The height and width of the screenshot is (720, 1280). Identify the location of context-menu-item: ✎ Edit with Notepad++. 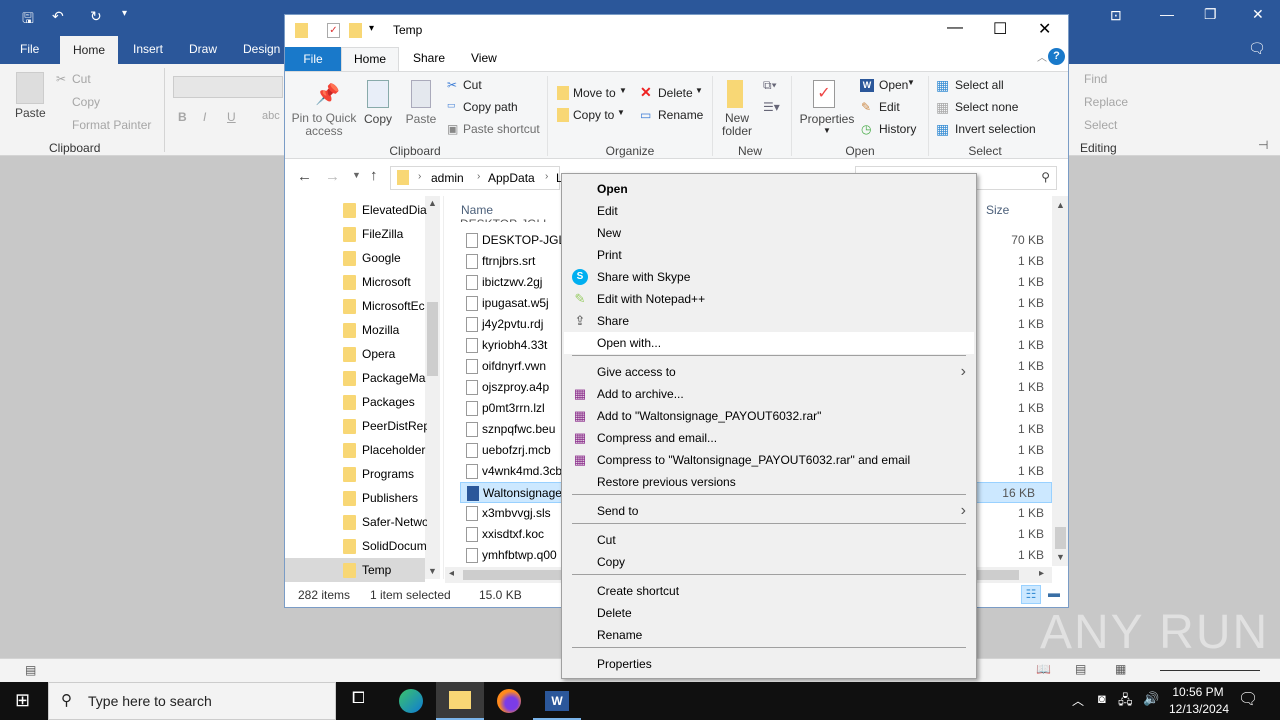
(769, 299).